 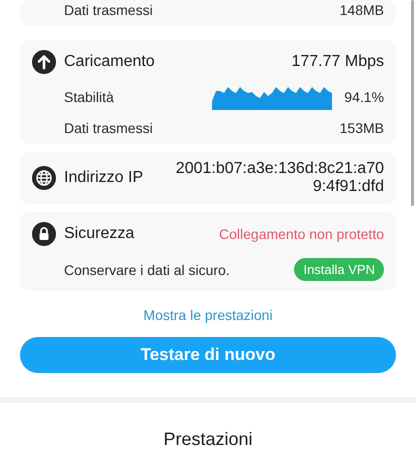 What do you see at coordinates (348, 187) in the screenshot?
I see `ip-address: 9:4f91:dfd` at bounding box center [348, 187].